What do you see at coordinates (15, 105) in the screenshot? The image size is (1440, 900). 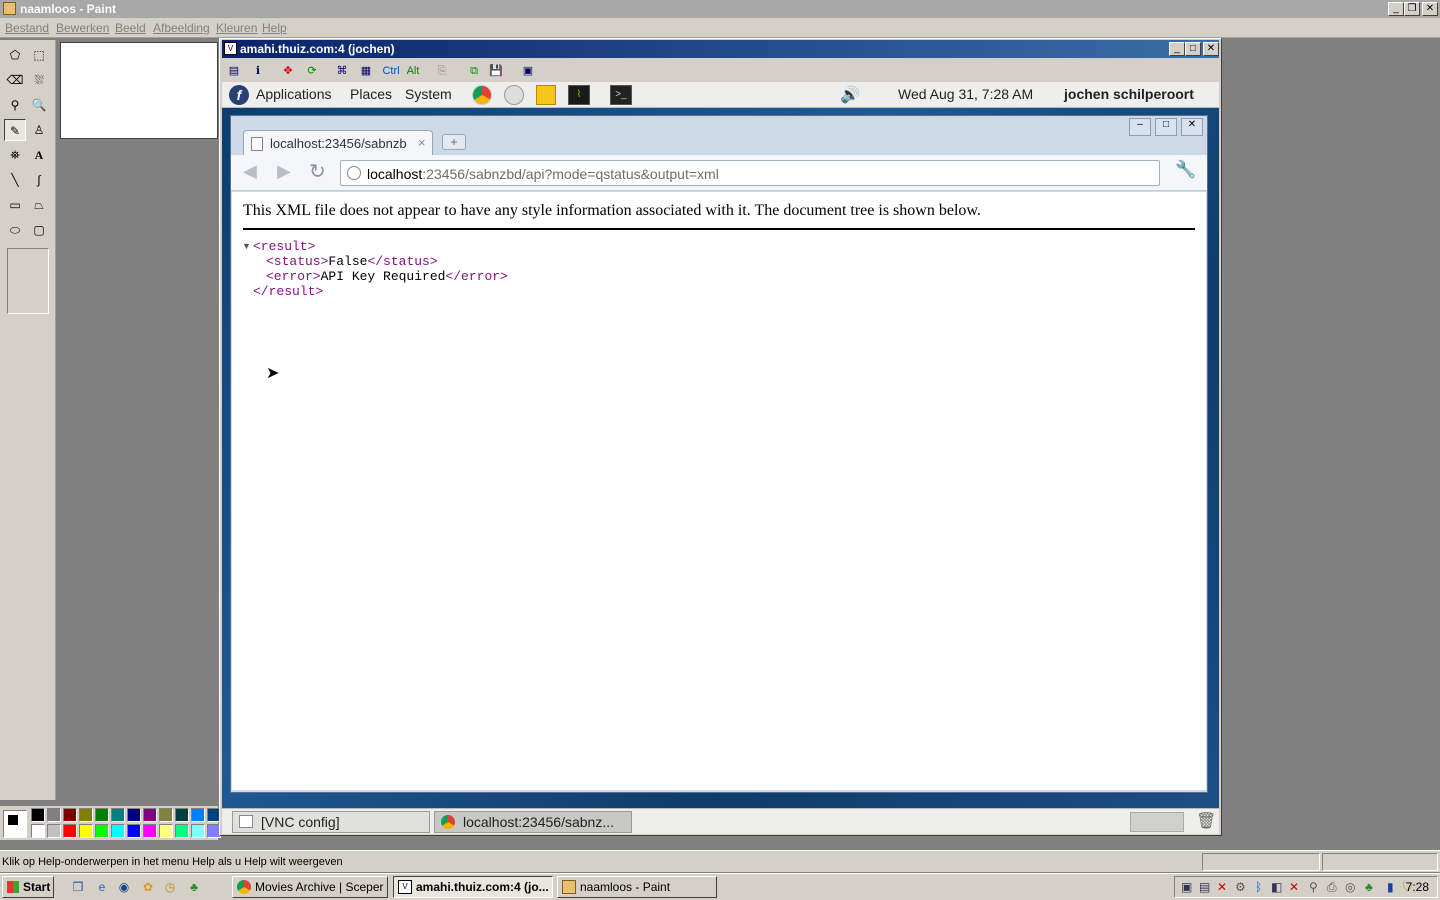 I see `color-picker-icon: ⚲` at bounding box center [15, 105].